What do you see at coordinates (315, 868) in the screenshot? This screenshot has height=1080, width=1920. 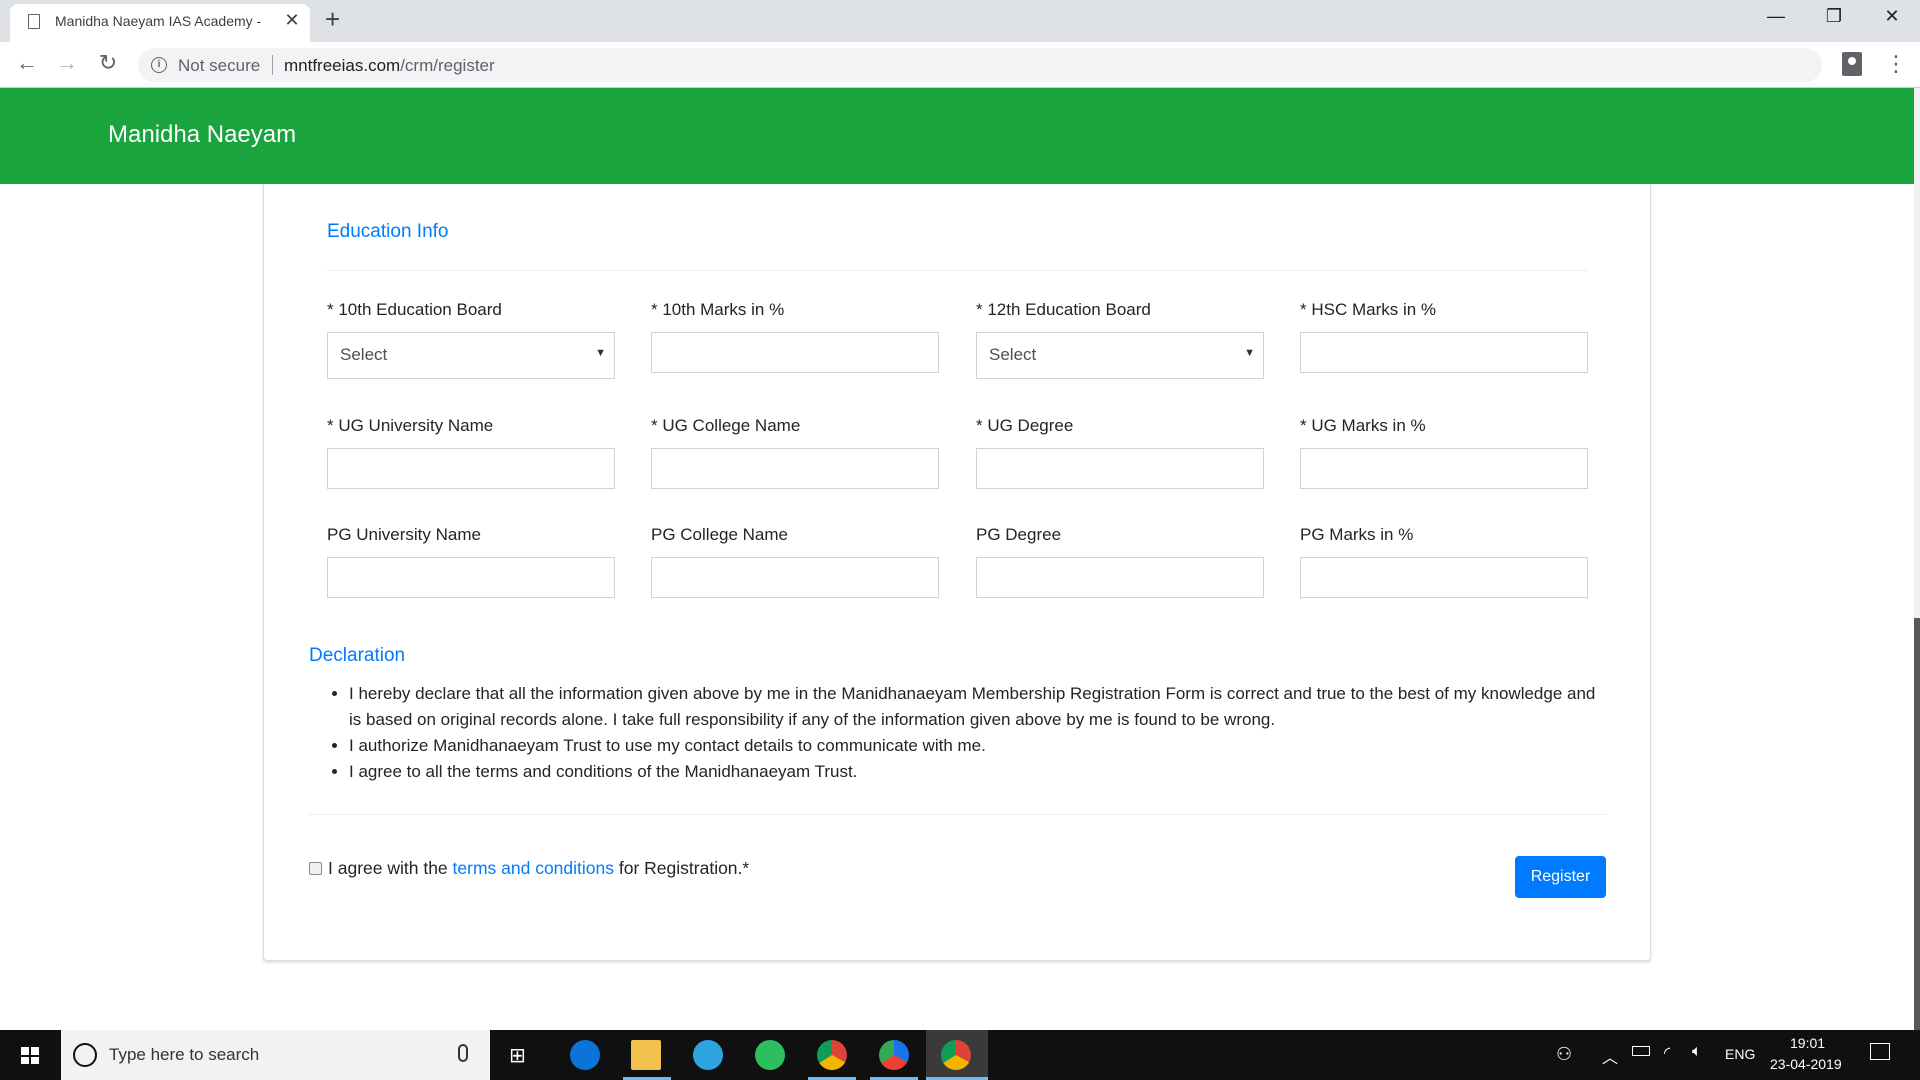 I see `terms-checkbox` at bounding box center [315, 868].